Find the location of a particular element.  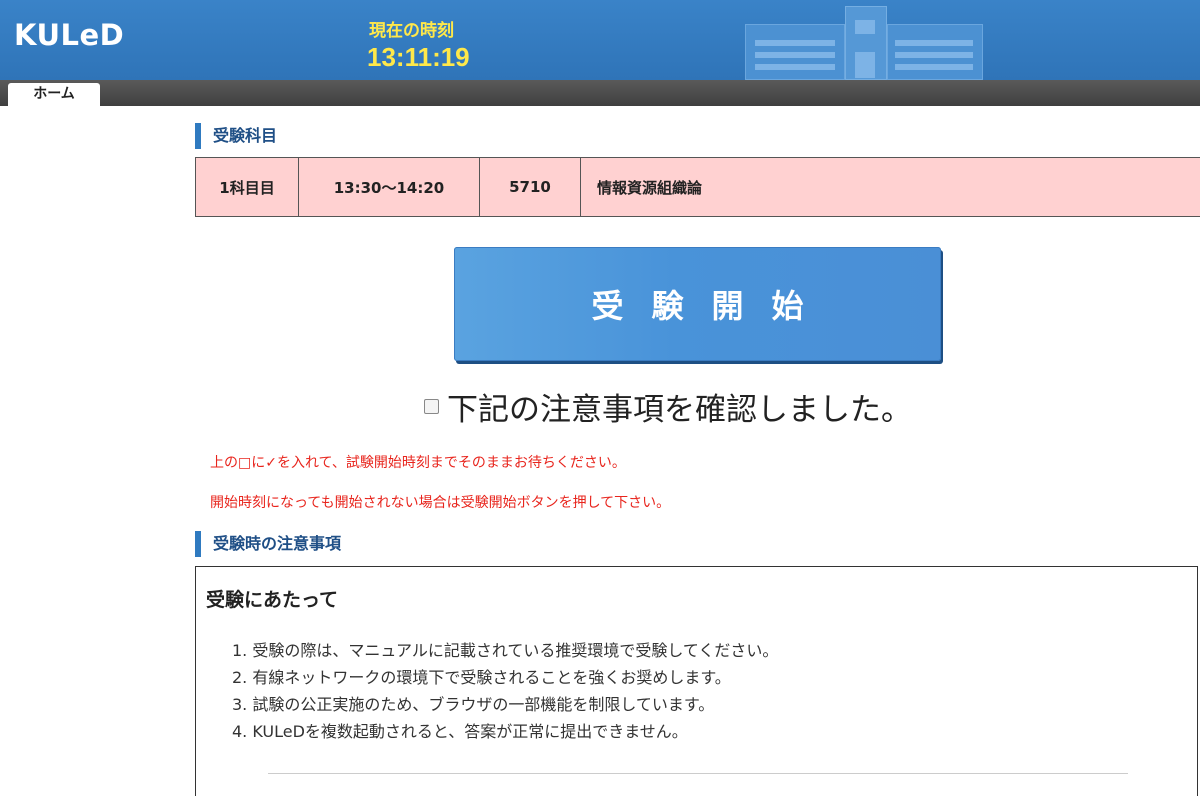

confirm-checkbox is located at coordinates (431, 406).